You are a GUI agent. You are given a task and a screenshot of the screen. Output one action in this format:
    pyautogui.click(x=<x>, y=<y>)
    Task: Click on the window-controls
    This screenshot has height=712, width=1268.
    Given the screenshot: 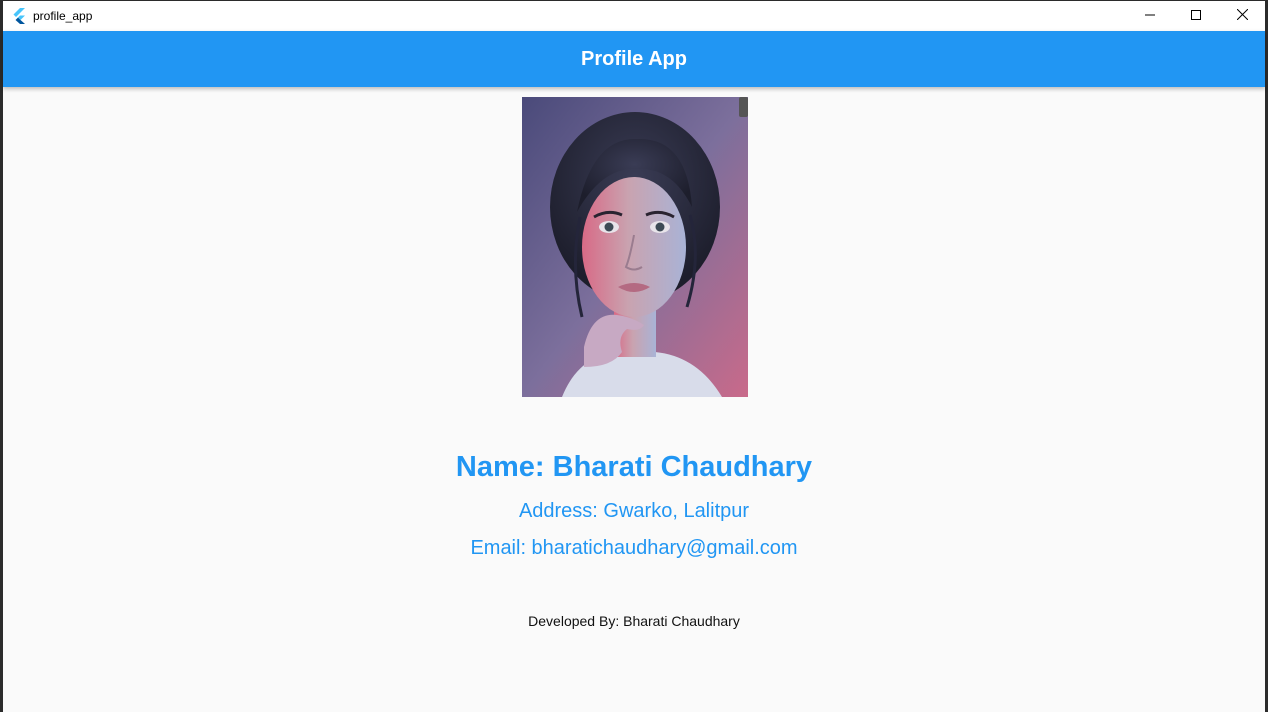 What is the action you would take?
    pyautogui.click(x=1196, y=16)
    